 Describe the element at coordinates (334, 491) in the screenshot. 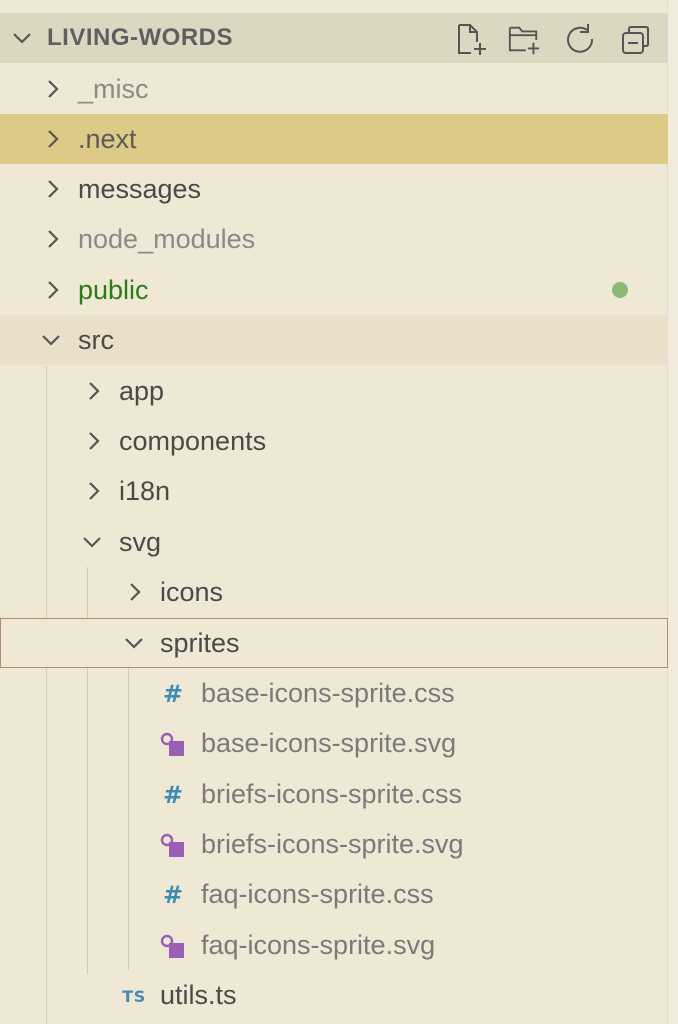

I see `tree-item-i18n: i18n` at that location.